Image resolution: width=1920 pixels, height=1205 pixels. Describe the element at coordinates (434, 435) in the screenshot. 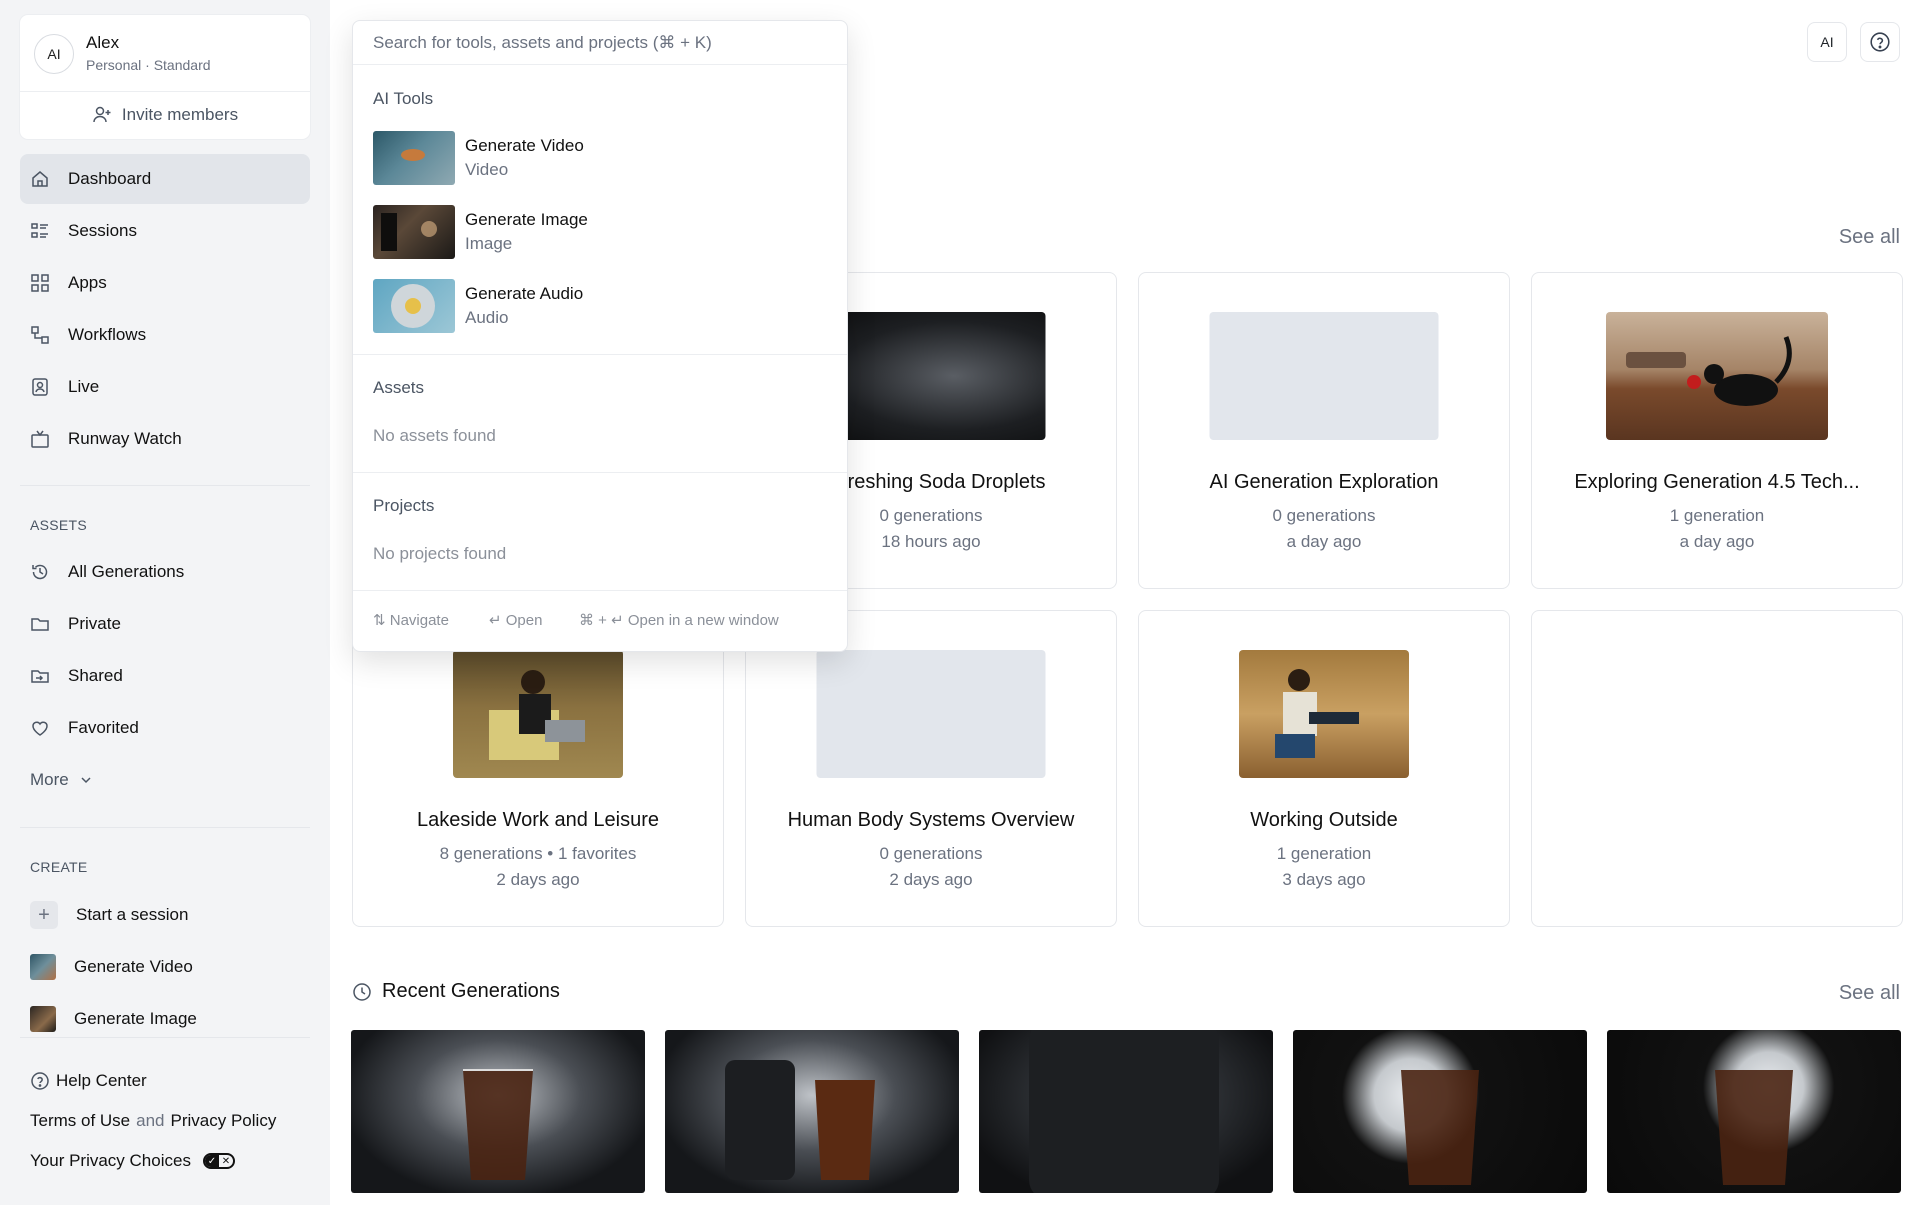

I see `assets-empty-state: No assets found` at that location.